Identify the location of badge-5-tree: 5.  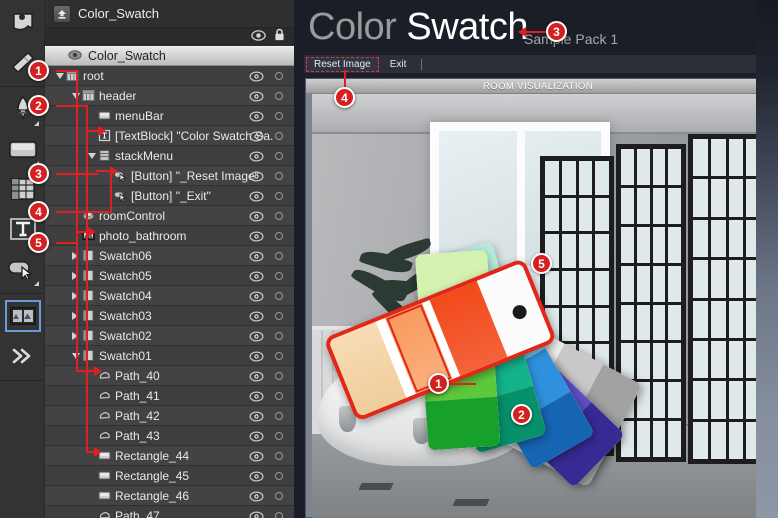
(38, 242).